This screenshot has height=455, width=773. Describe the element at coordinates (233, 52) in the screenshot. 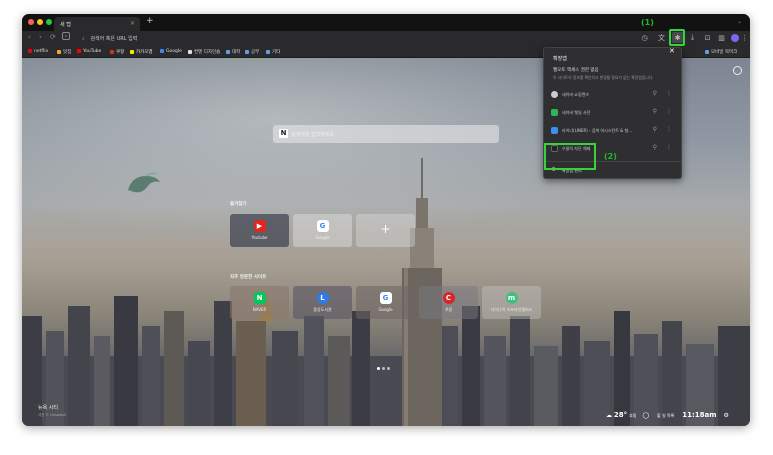

I see `bookmark-folder-university: 대학` at that location.